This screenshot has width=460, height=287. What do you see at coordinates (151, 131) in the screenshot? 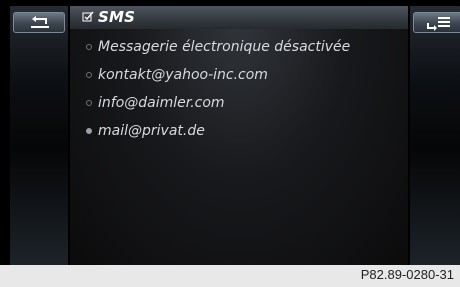
I see `list-item-label: mail@privat.de` at bounding box center [151, 131].